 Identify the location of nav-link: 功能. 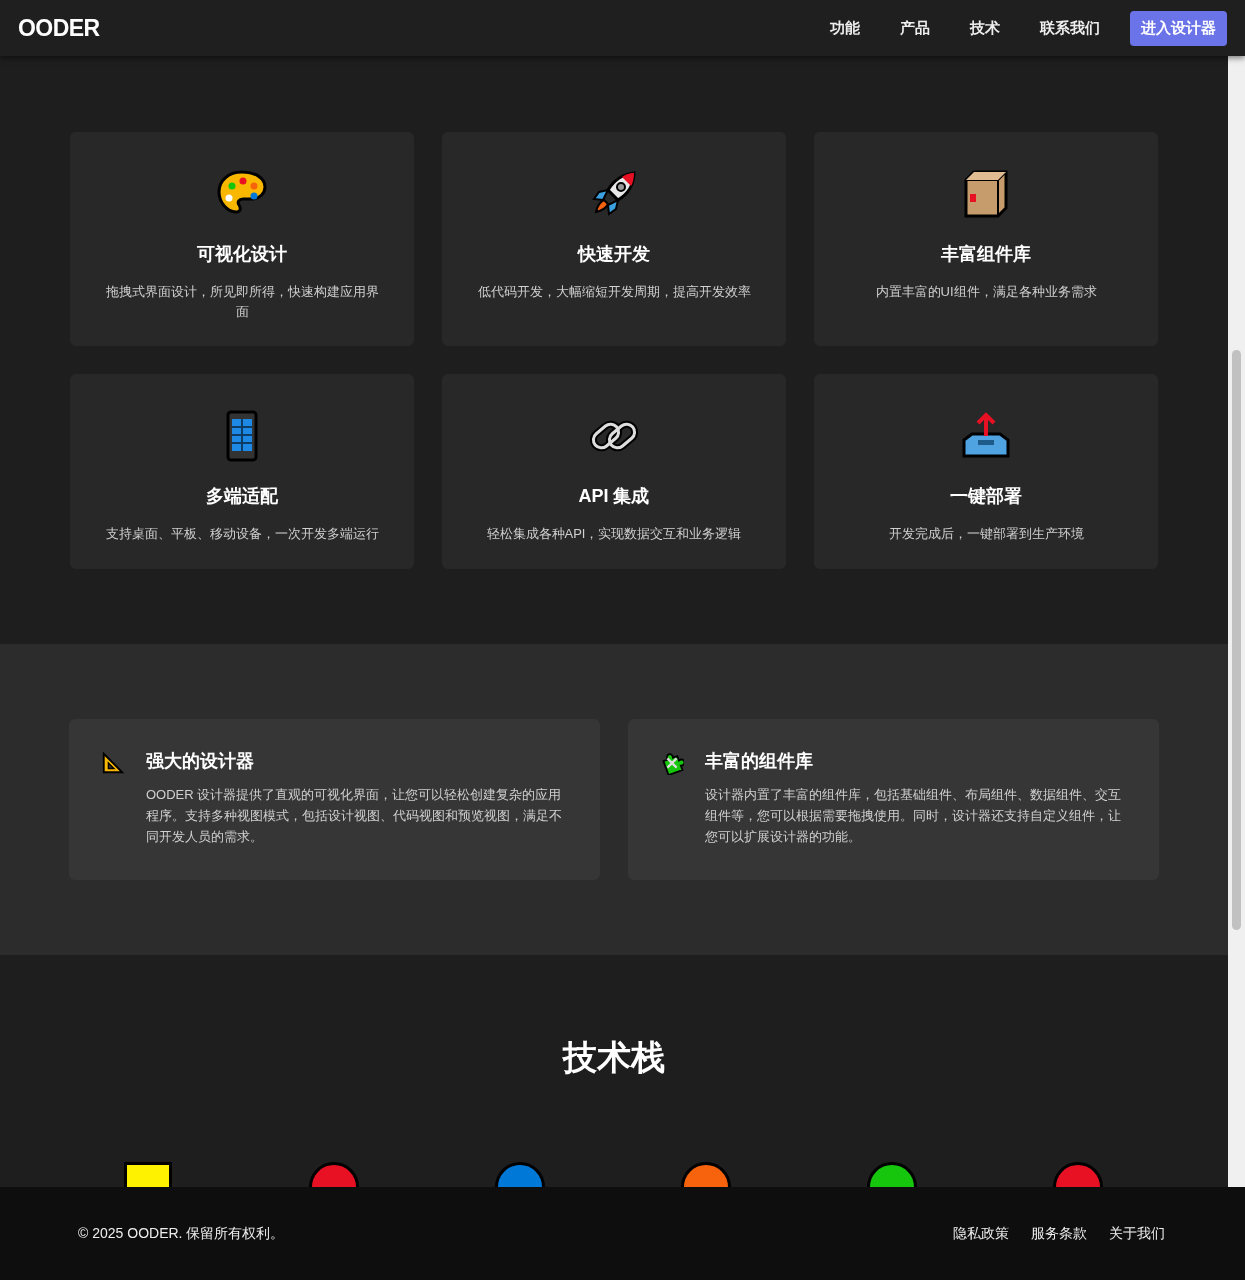
(845, 28).